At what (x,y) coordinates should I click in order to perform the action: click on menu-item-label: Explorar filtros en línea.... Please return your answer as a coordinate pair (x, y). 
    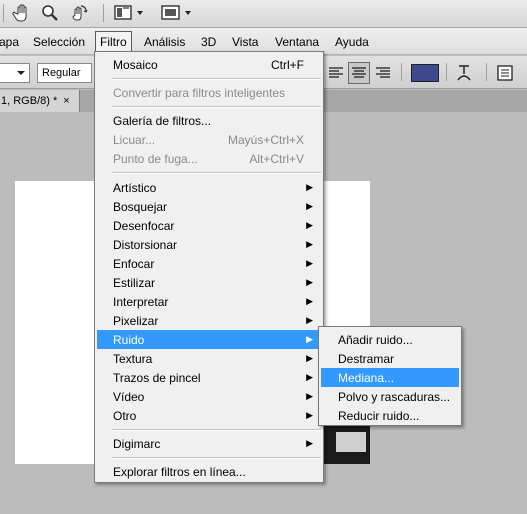
    Looking at the image, I should click on (179, 472).